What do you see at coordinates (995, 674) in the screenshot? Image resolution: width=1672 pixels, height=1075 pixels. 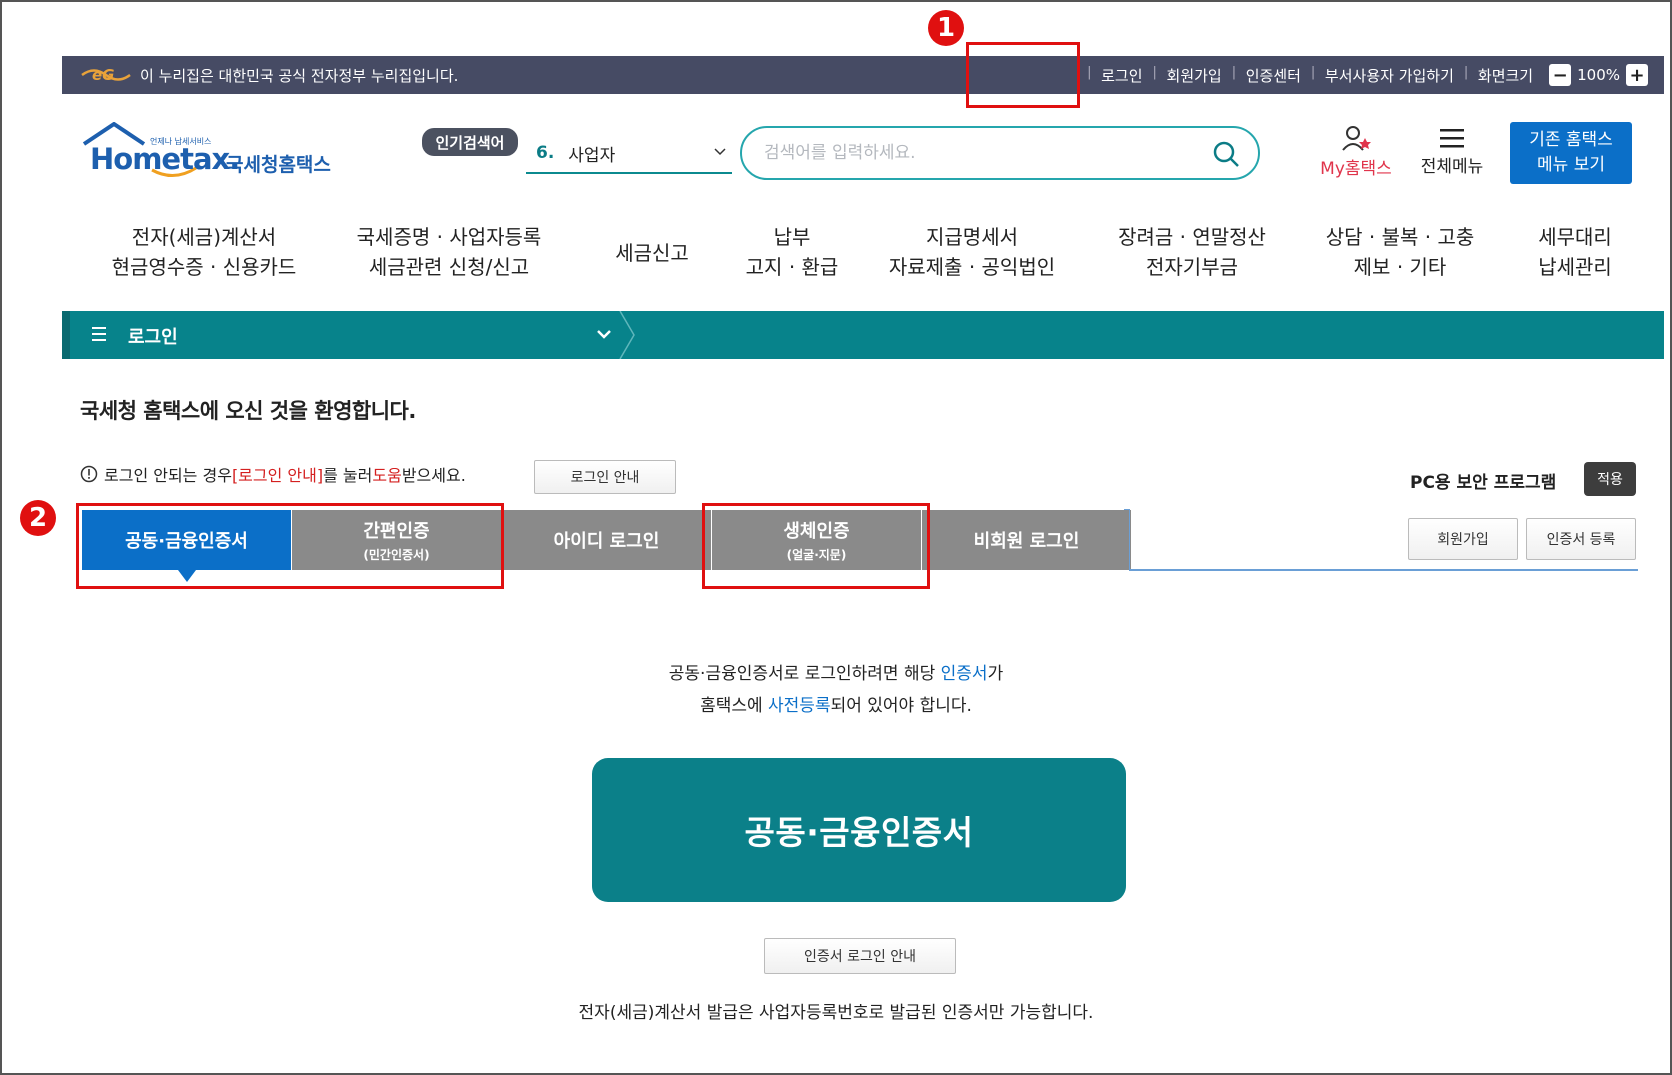 I see `desc-text: 가` at bounding box center [995, 674].